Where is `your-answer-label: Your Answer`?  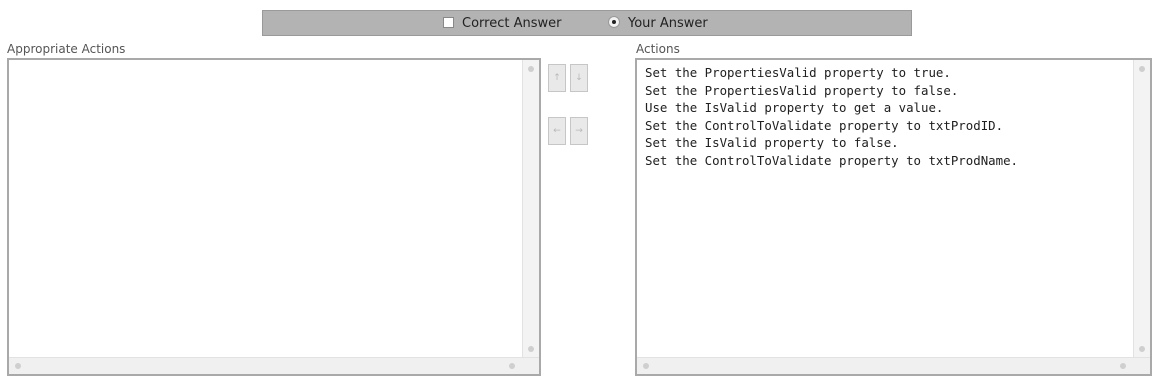 your-answer-label: Your Answer is located at coordinates (668, 23).